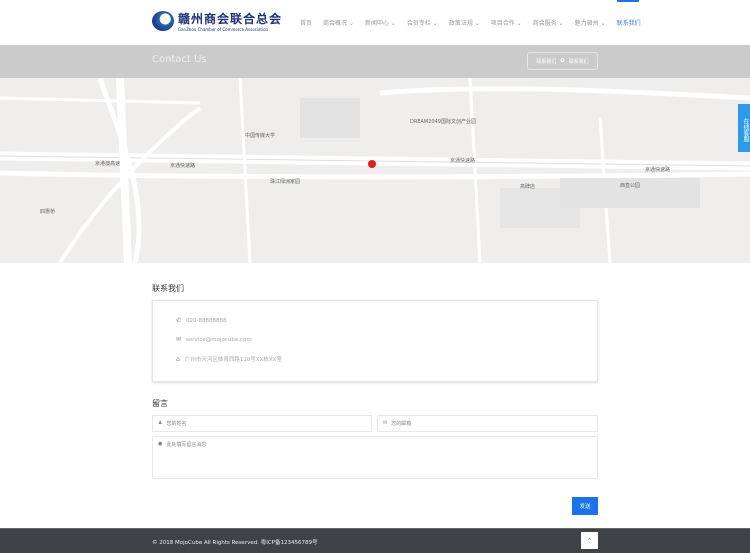  I want to click on phone-icon: ✆, so click(179, 320).